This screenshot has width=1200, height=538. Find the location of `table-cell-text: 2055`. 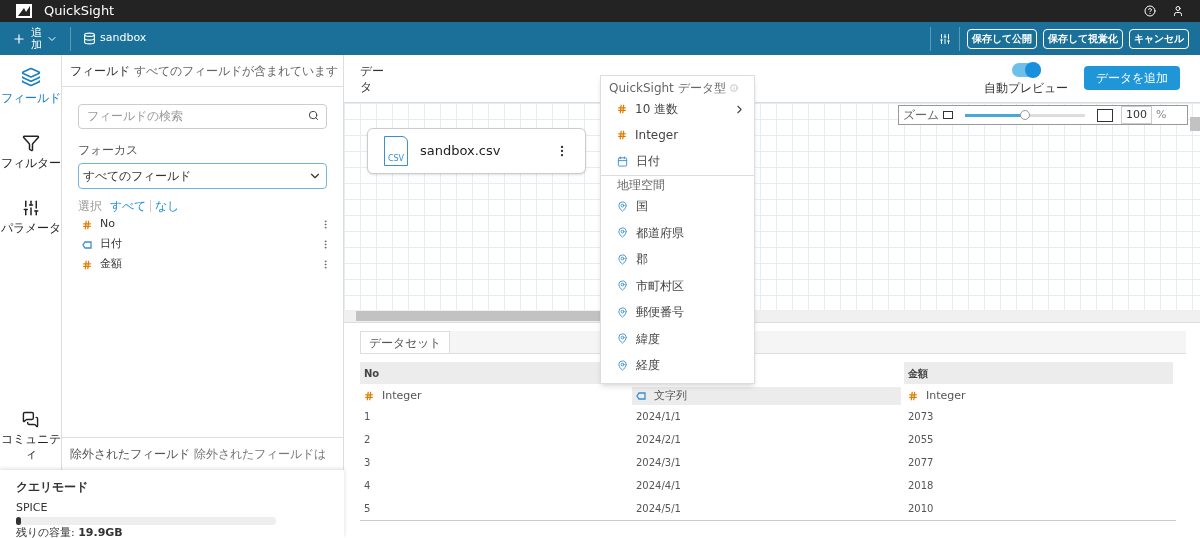

table-cell-text: 2055 is located at coordinates (921, 440).